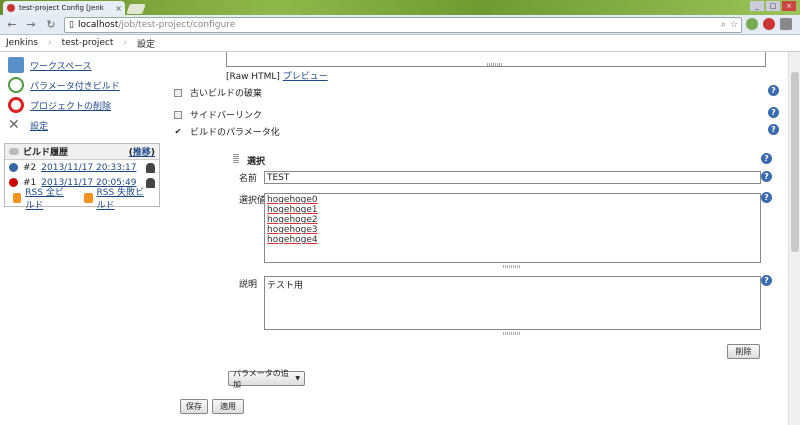  Describe the element at coordinates (496, 59) in the screenshot. I see `description-textarea` at that location.